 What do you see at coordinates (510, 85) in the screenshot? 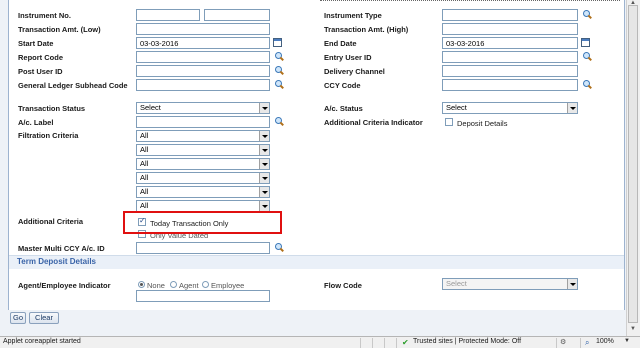
I see `ccy-code-field` at bounding box center [510, 85].